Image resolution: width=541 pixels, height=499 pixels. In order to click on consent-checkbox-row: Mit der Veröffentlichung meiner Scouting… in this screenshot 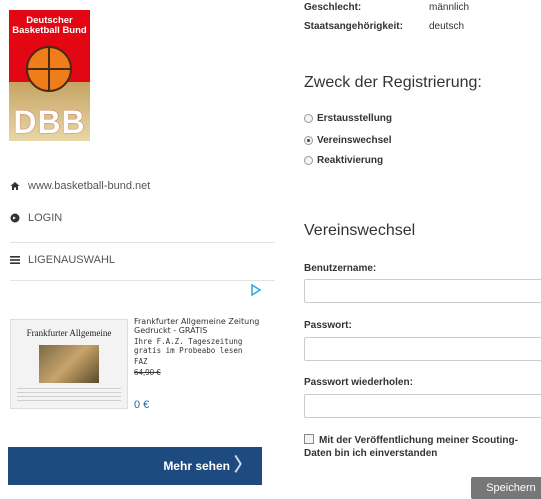, I will do `click(422, 447)`.